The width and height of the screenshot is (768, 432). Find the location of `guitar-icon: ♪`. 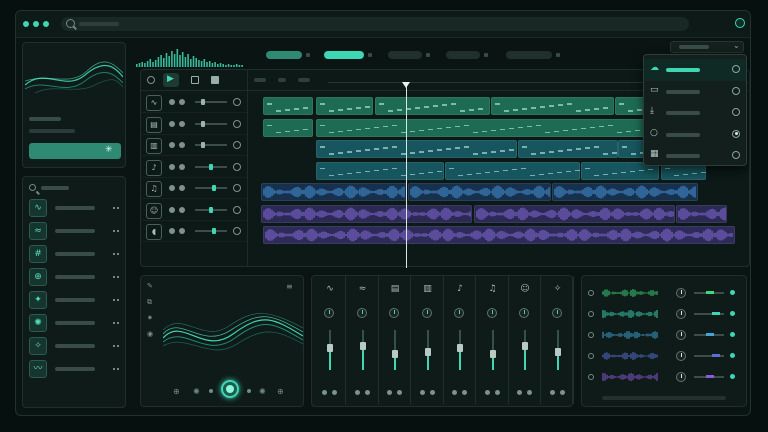

guitar-icon: ♪ is located at coordinates (154, 167).